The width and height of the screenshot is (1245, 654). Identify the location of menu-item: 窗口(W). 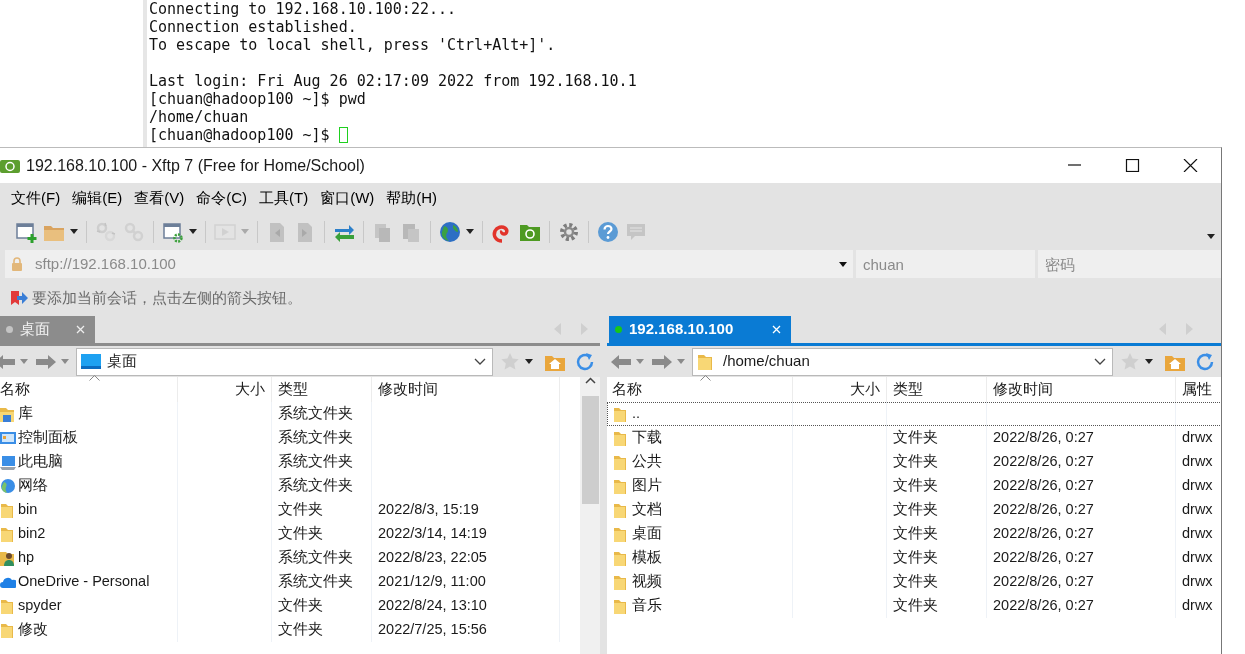
(347, 198).